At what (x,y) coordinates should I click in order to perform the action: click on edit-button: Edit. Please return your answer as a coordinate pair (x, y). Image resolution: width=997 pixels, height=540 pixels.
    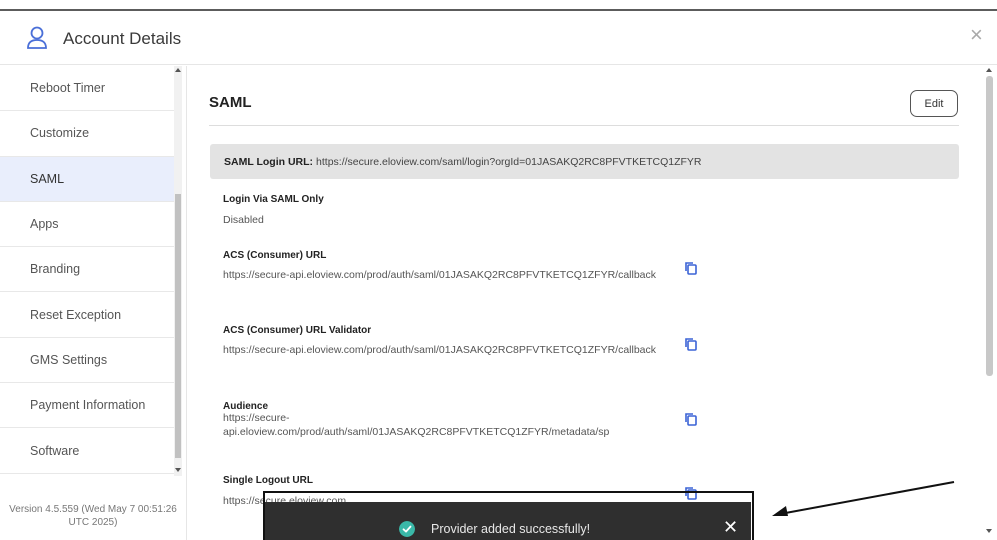
    Looking at the image, I should click on (934, 103).